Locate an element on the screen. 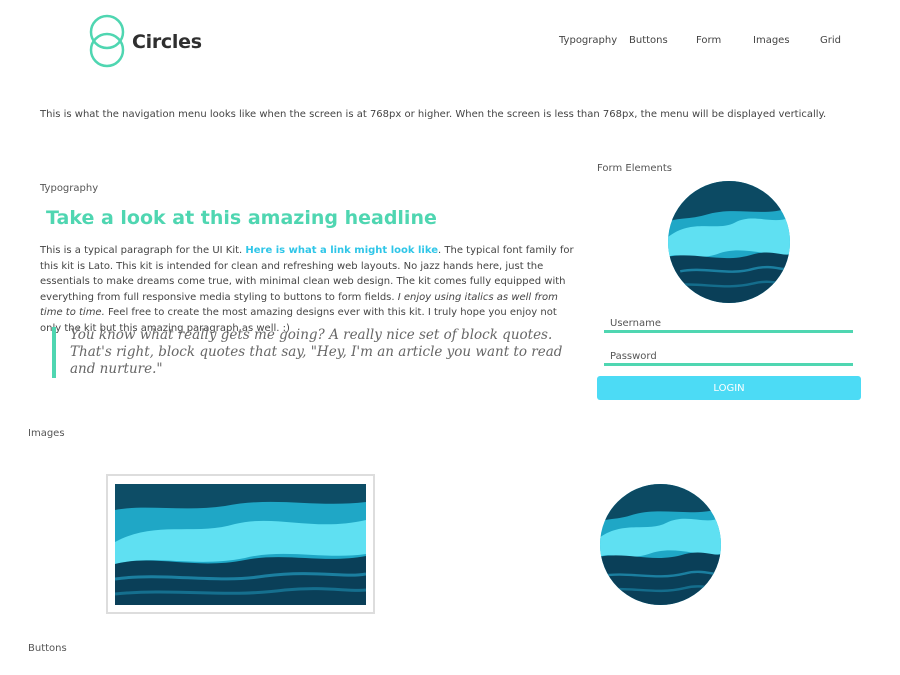  circle-wave-image is located at coordinates (660, 544).